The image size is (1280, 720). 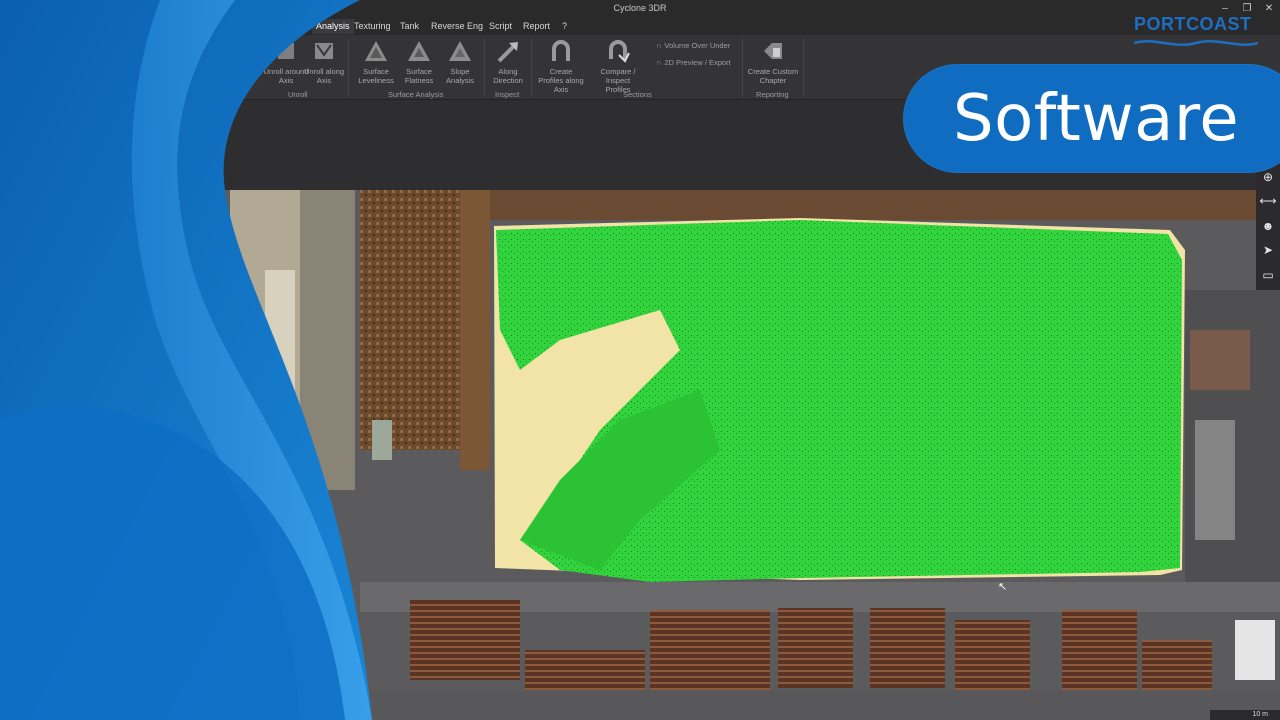 What do you see at coordinates (1245, 715) in the screenshot?
I see `scale-indicator: 10 m` at bounding box center [1245, 715].